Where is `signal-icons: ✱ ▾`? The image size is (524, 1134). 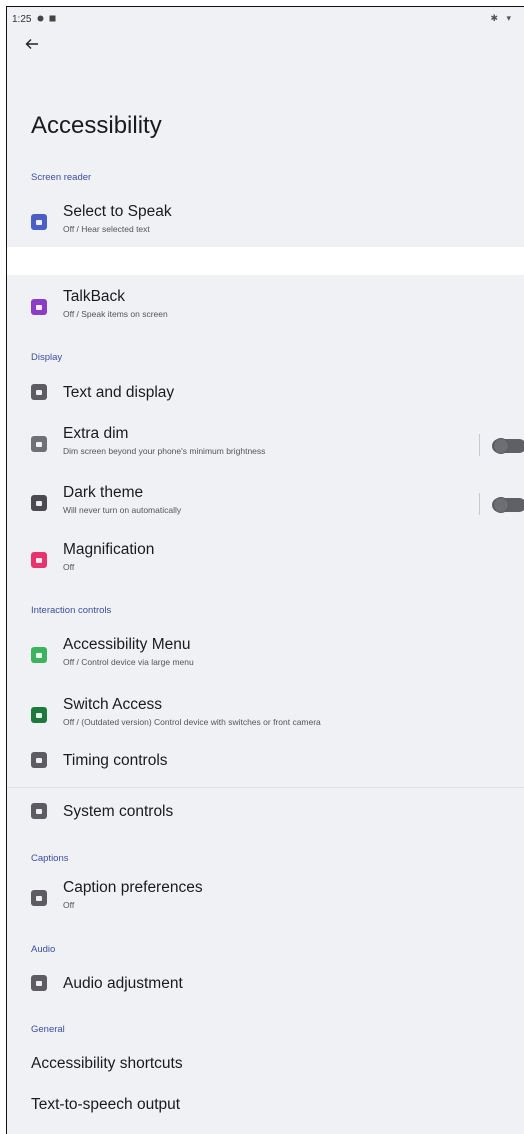
signal-icons: ✱ ▾ is located at coordinates (502, 18).